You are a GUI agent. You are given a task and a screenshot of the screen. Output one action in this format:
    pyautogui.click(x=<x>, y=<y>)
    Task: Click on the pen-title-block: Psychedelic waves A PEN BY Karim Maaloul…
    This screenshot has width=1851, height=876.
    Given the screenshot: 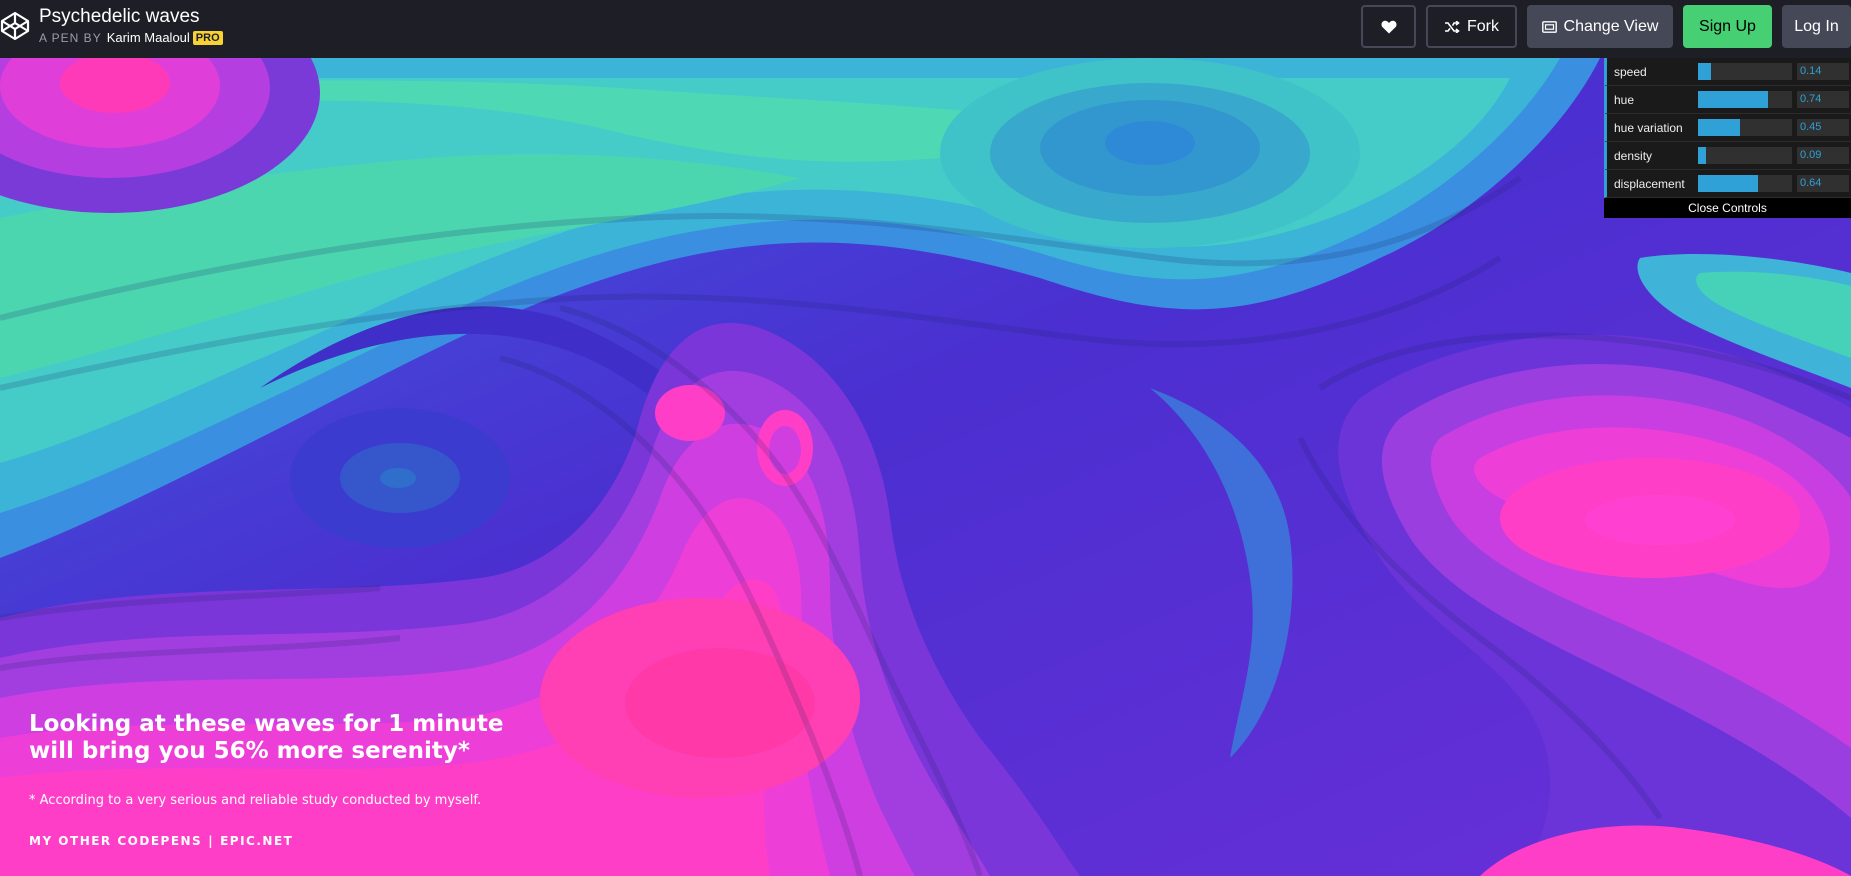 What is the action you would take?
    pyautogui.click(x=131, y=25)
    